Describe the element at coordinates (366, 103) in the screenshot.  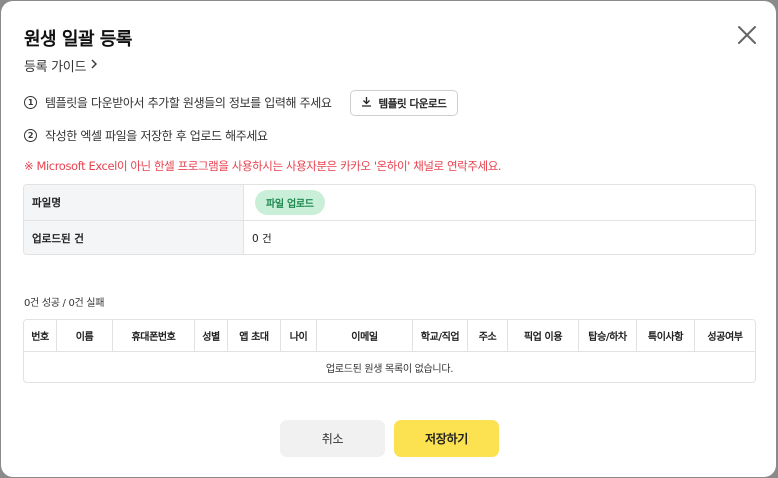
I see `download-icon` at that location.